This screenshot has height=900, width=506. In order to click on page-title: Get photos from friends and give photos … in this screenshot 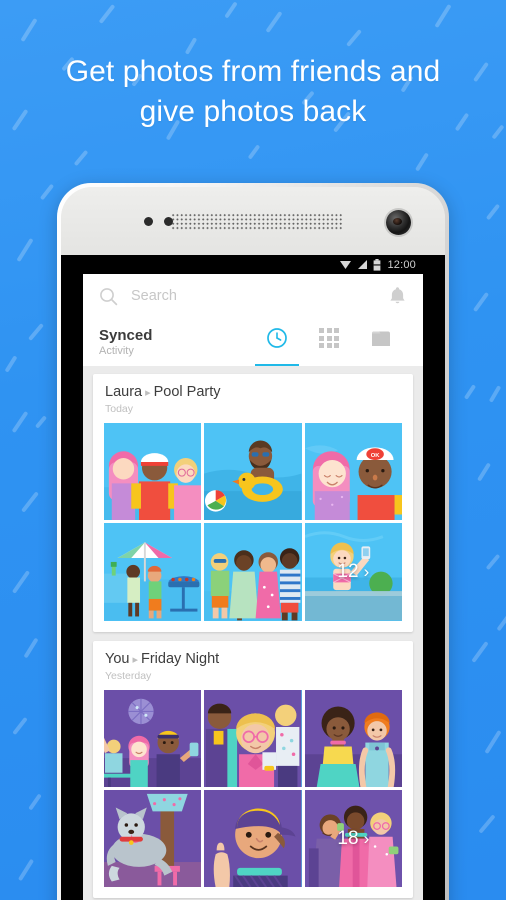, I will do `click(253, 92)`.